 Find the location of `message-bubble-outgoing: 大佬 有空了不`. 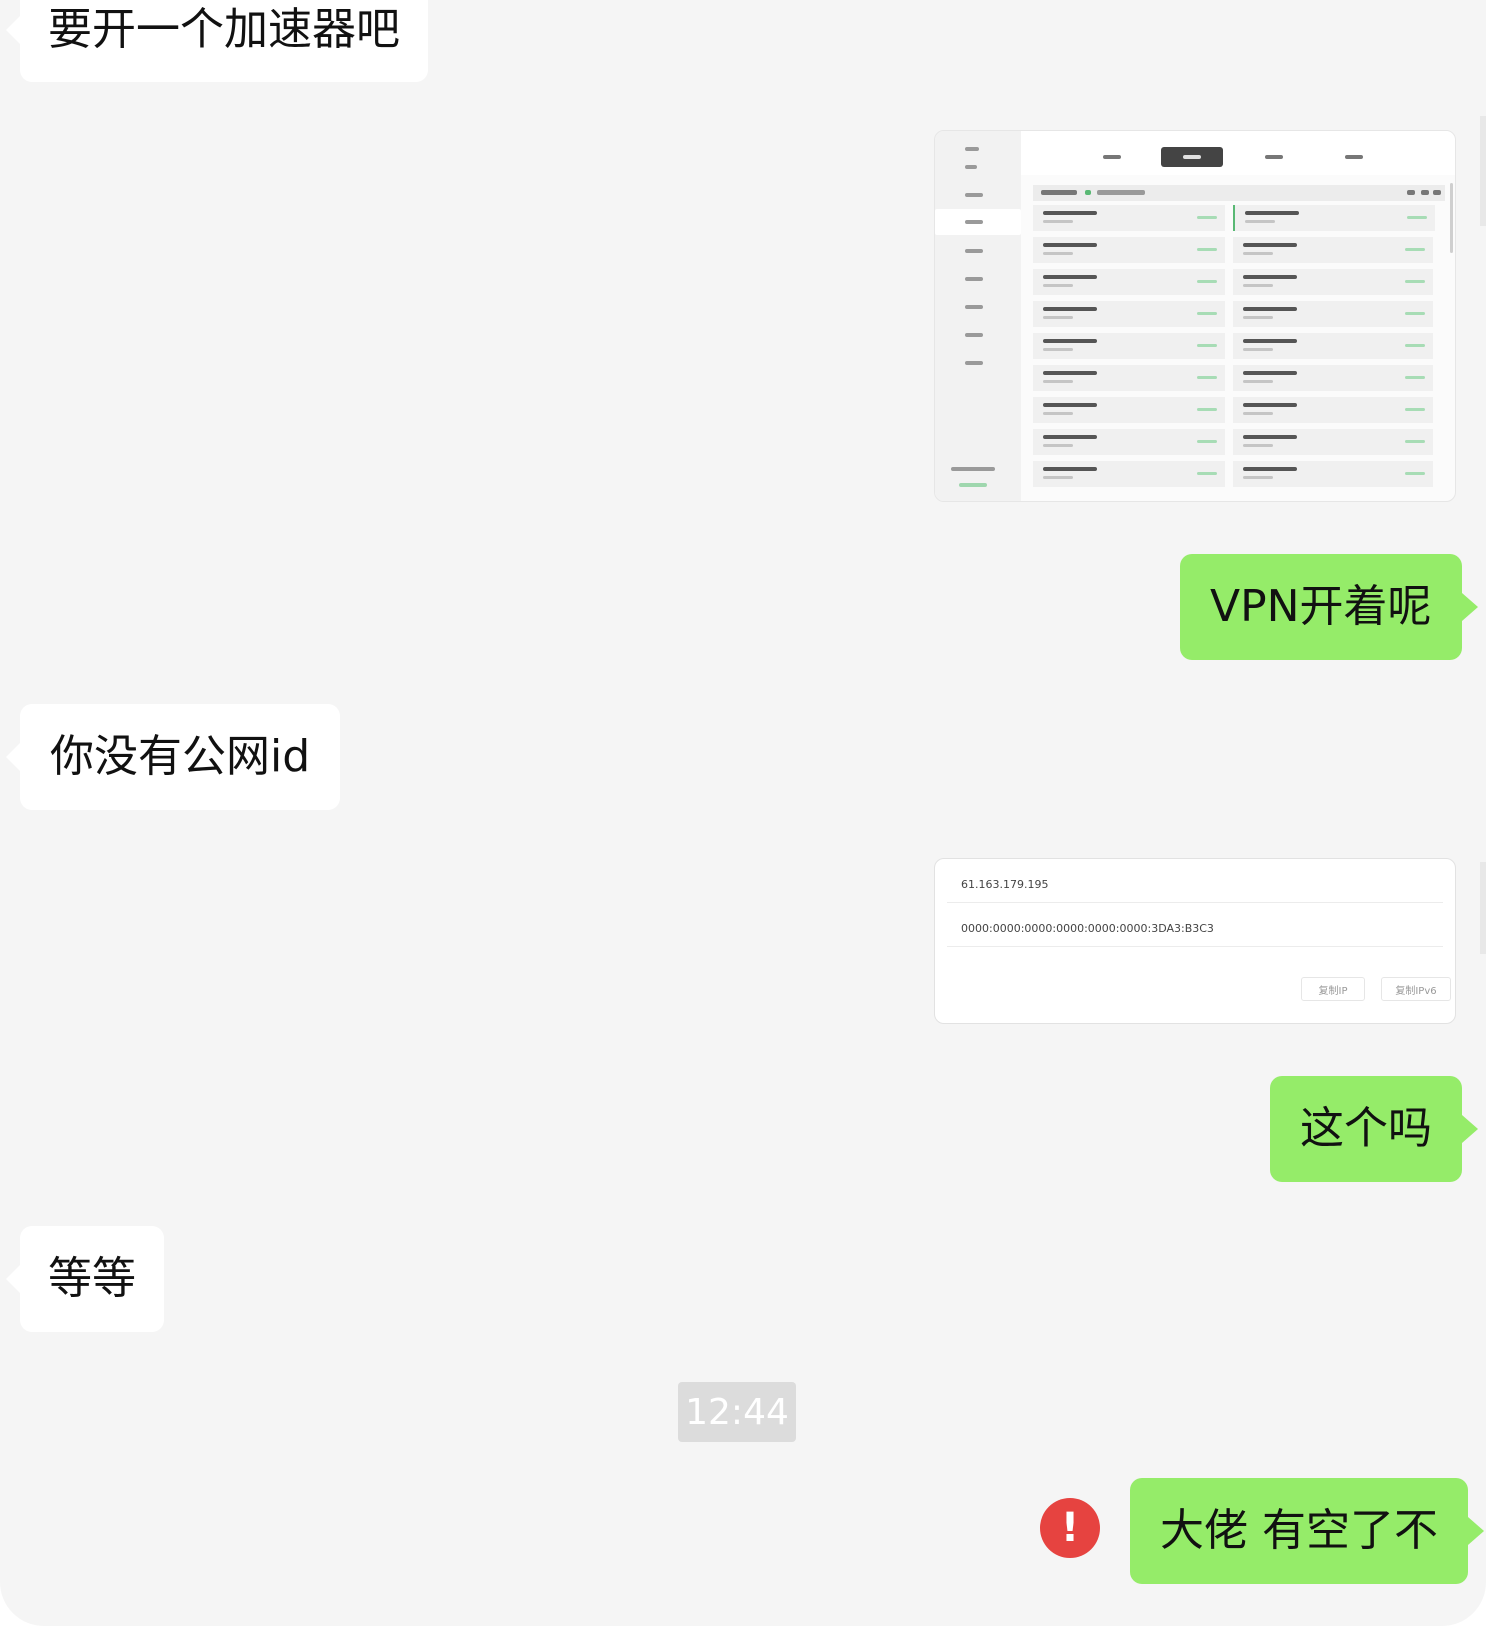

message-bubble-outgoing: 大佬 有空了不 is located at coordinates (1307, 1531).